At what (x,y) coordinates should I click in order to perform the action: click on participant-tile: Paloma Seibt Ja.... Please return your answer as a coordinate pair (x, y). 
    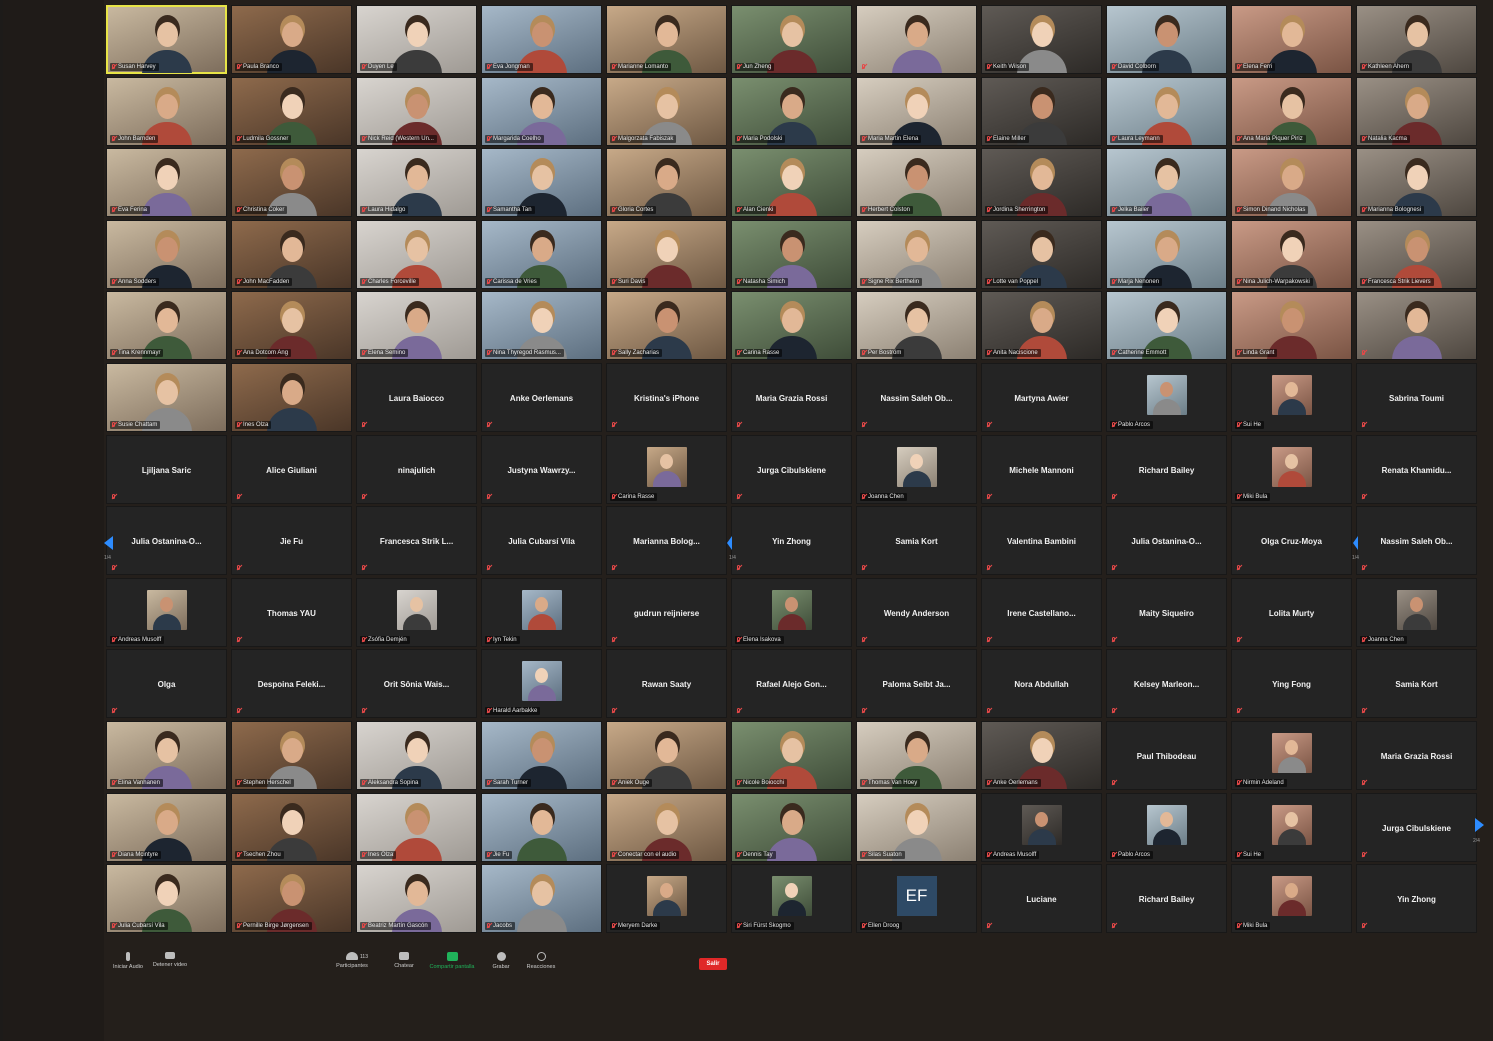
    Looking at the image, I should click on (916, 683).